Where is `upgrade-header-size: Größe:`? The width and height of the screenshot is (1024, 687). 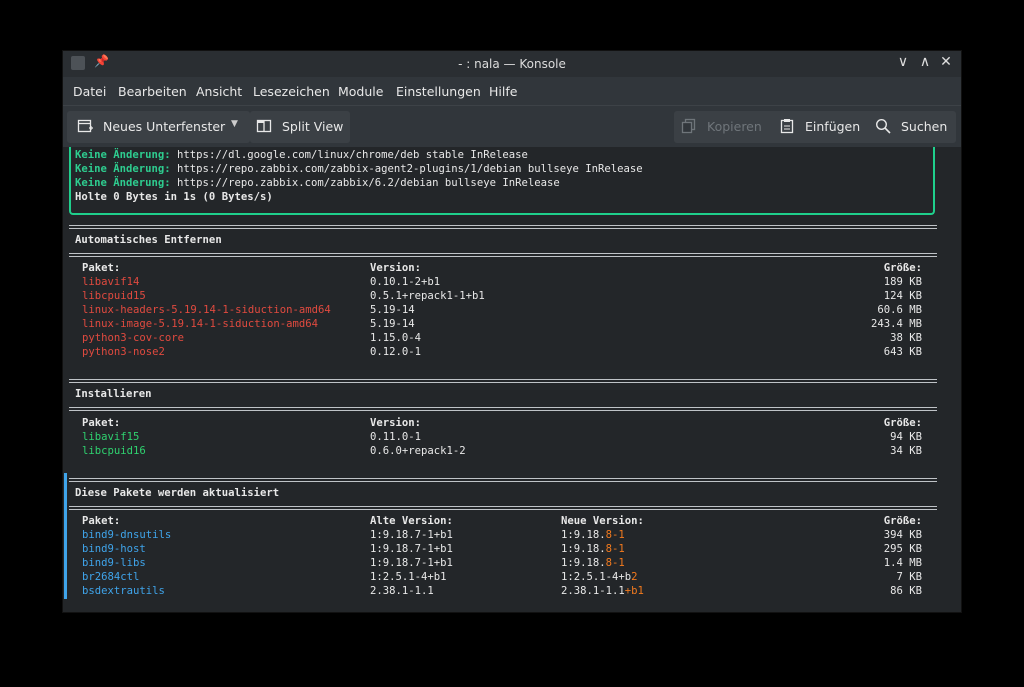
upgrade-header-size: Größe: is located at coordinates (903, 521).